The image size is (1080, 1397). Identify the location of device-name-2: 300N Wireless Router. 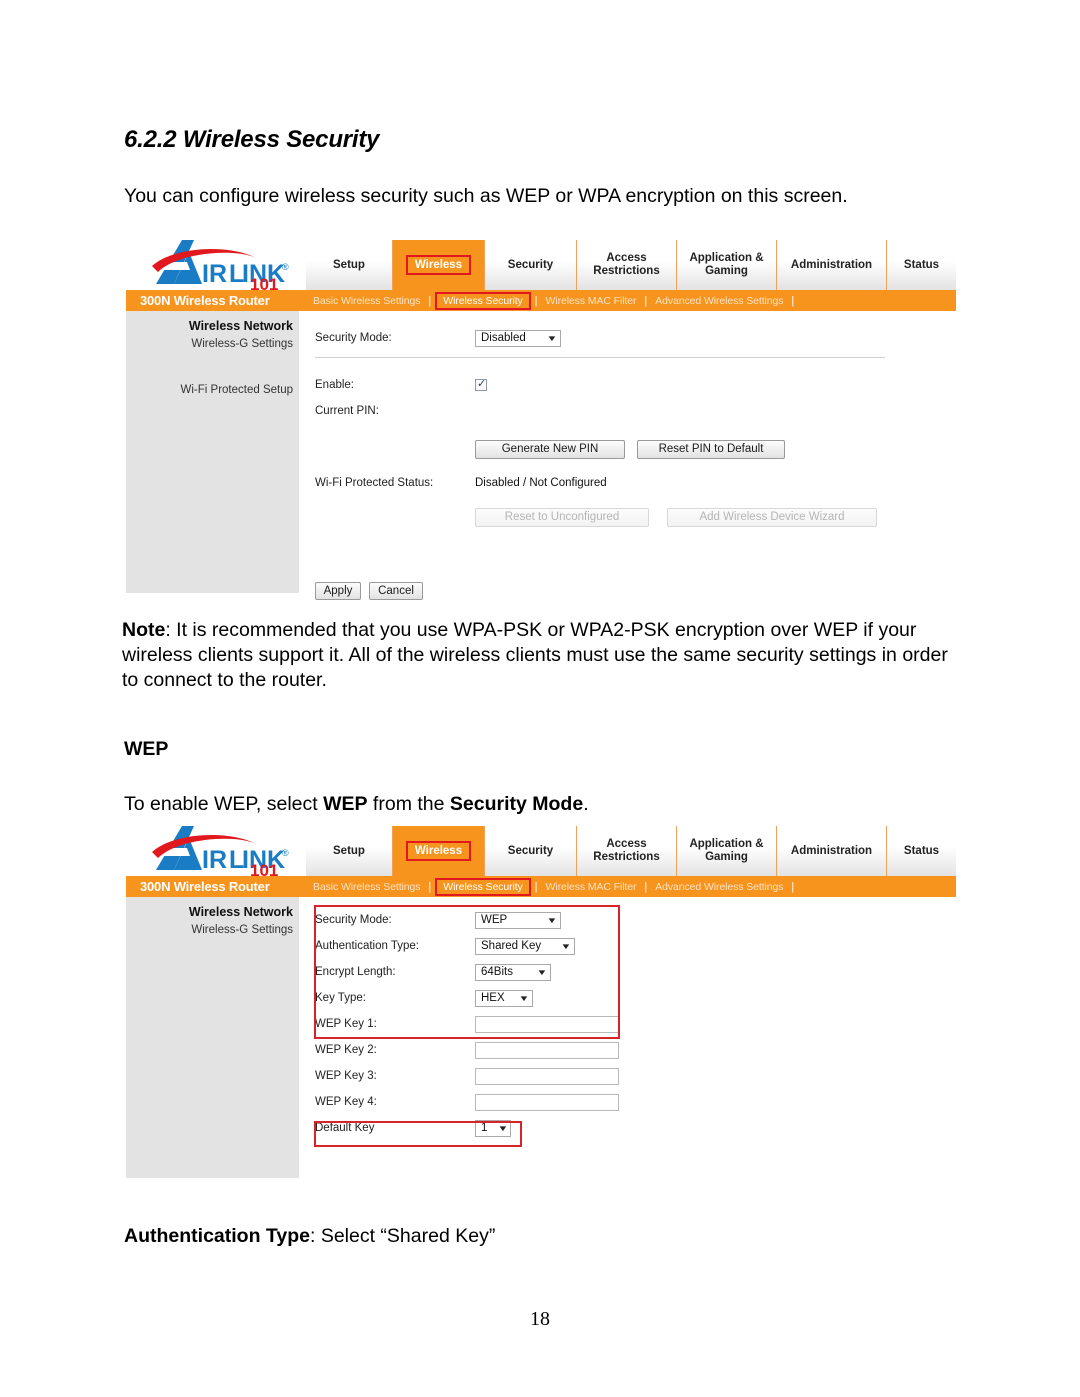
(205, 886).